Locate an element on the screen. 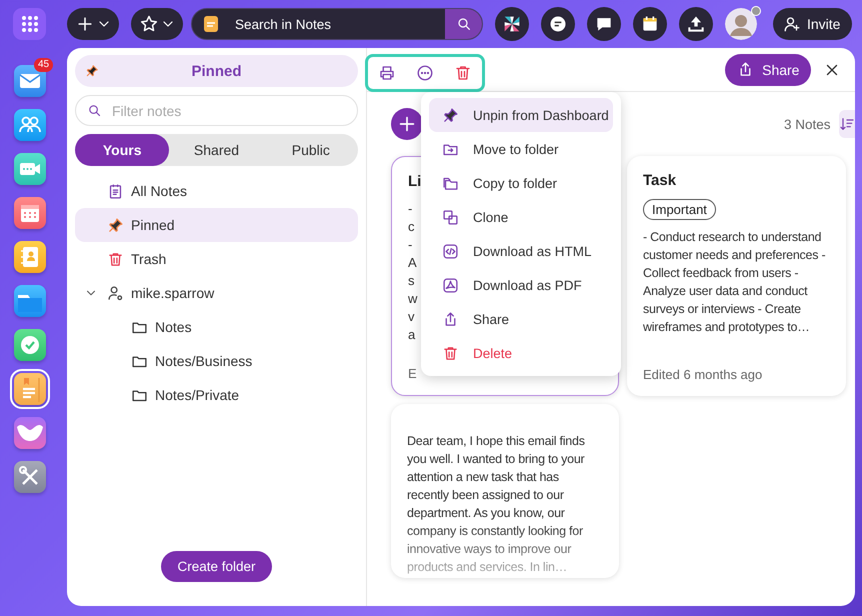 This screenshot has height=616, width=862. menu-item: Delete is located at coordinates (521, 353).